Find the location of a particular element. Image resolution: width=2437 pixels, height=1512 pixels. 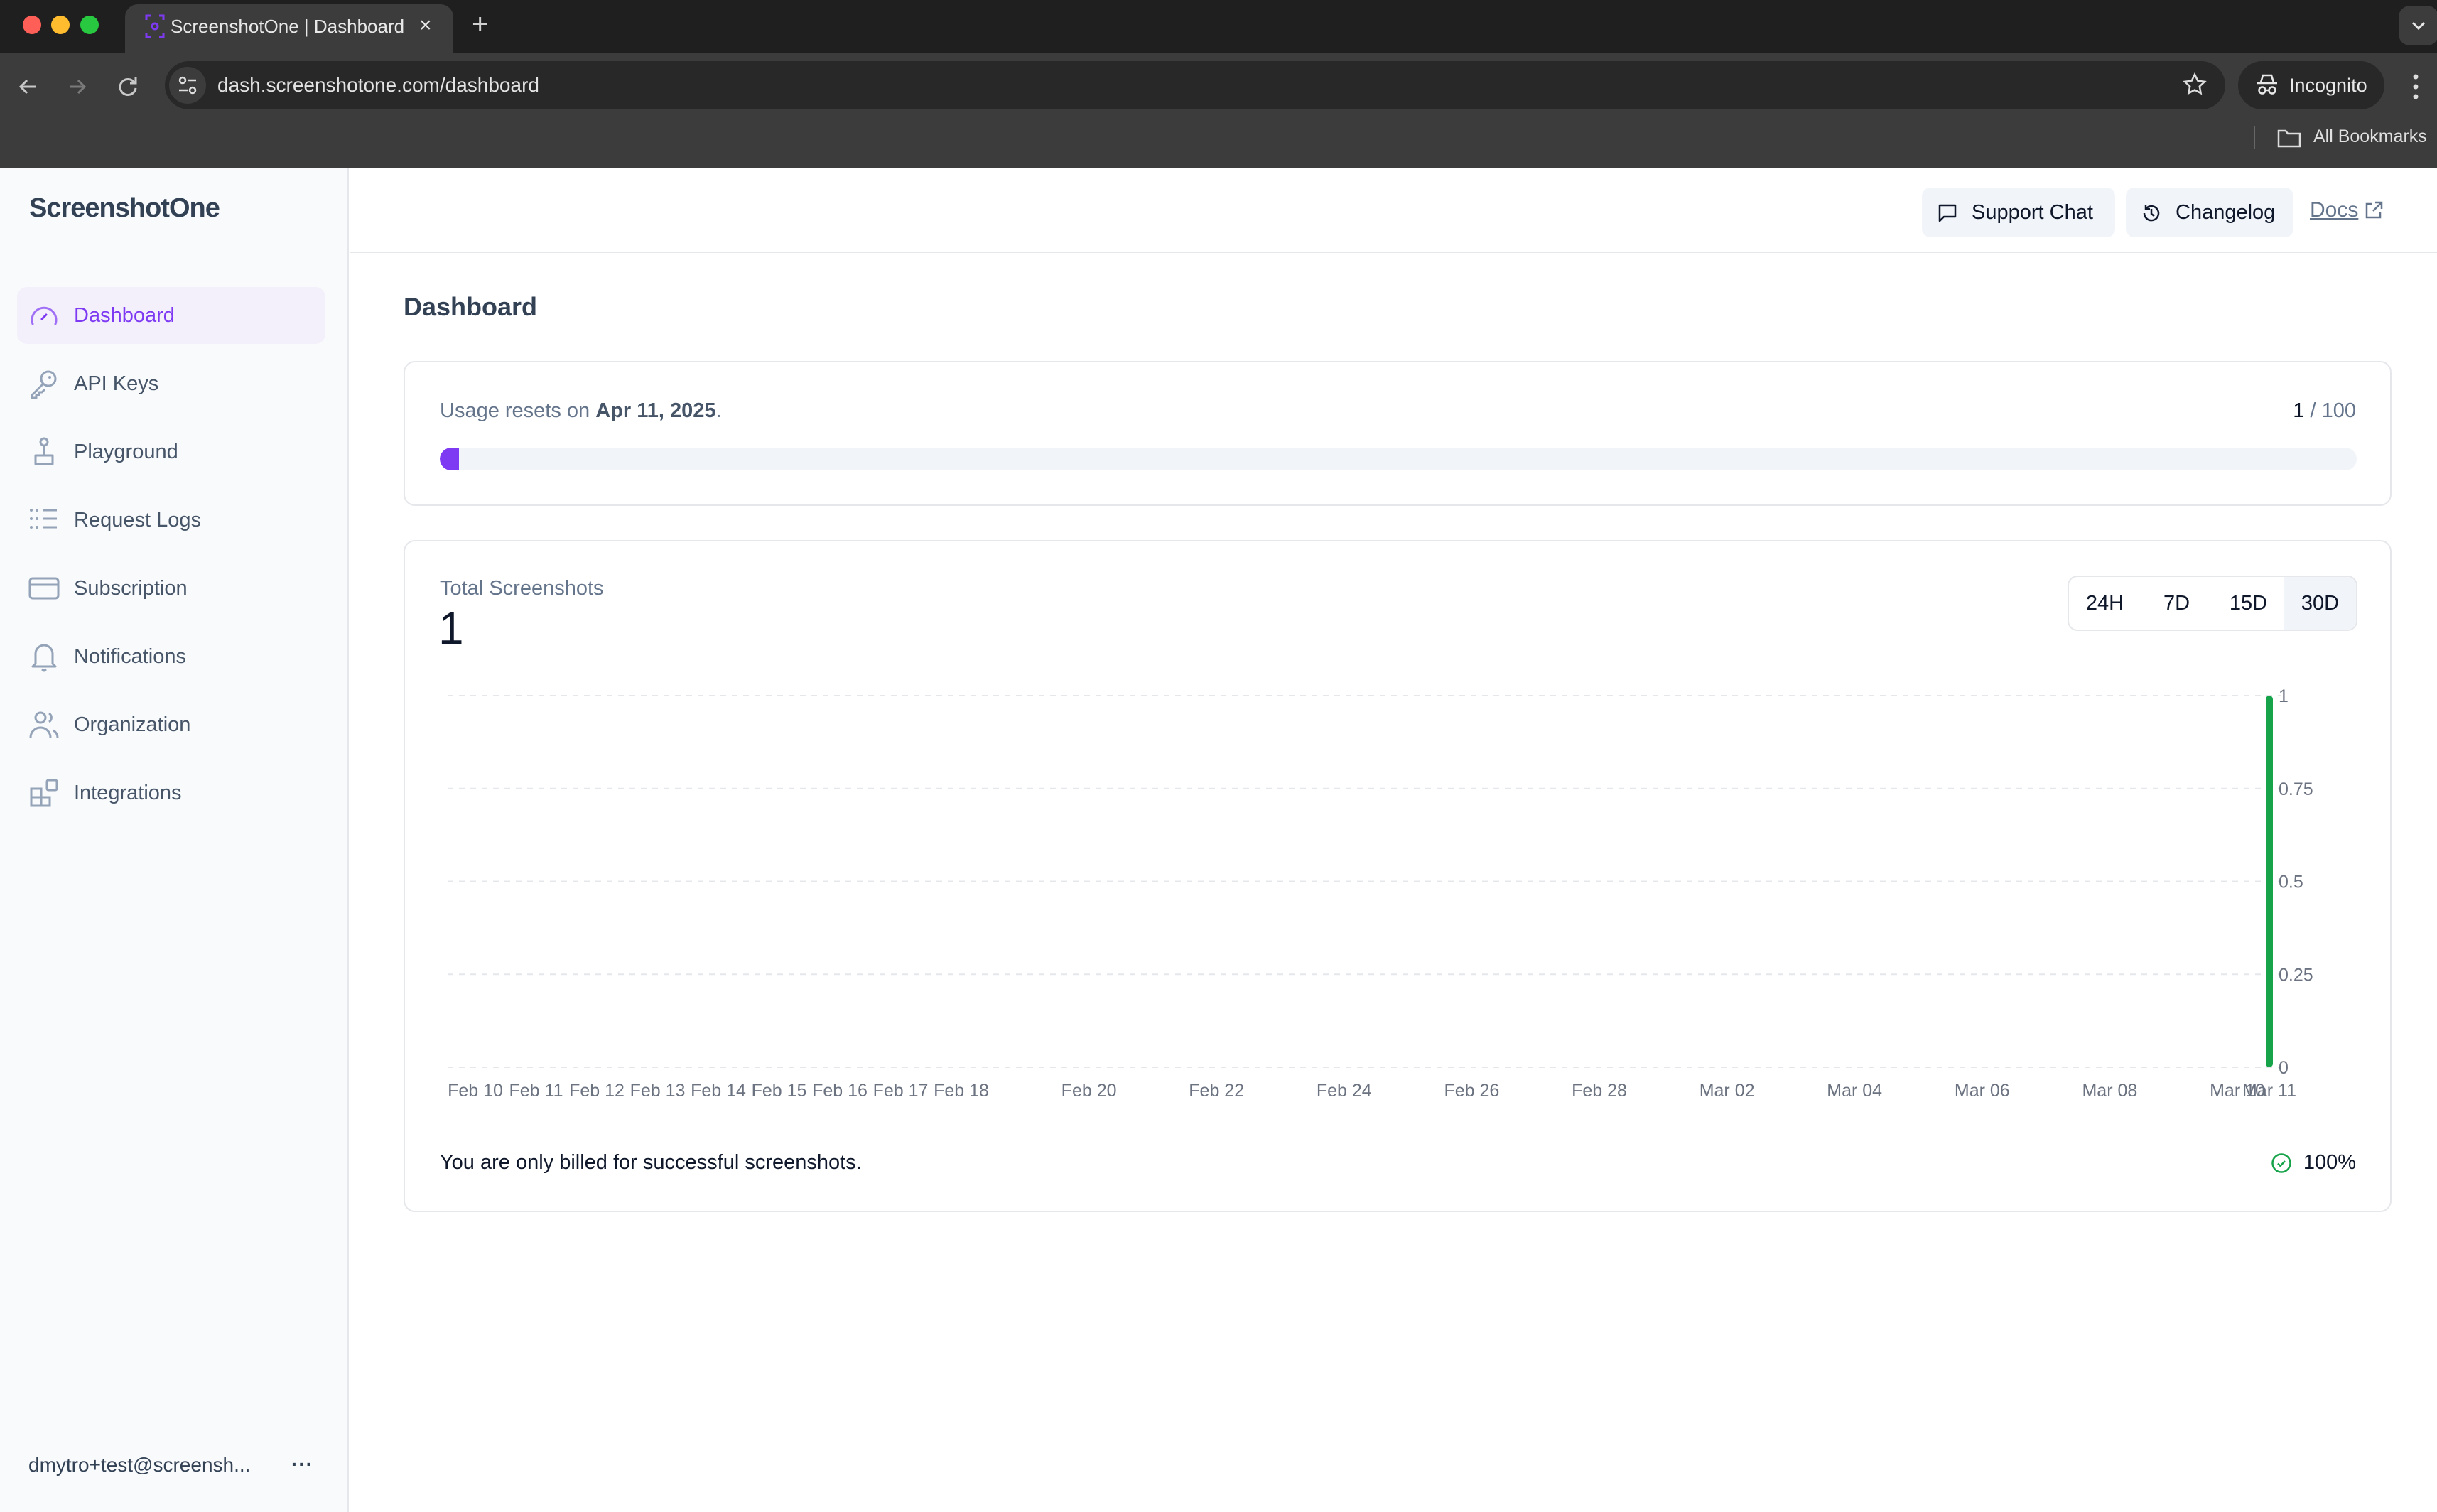

browser-menu-button is located at coordinates (2416, 88).